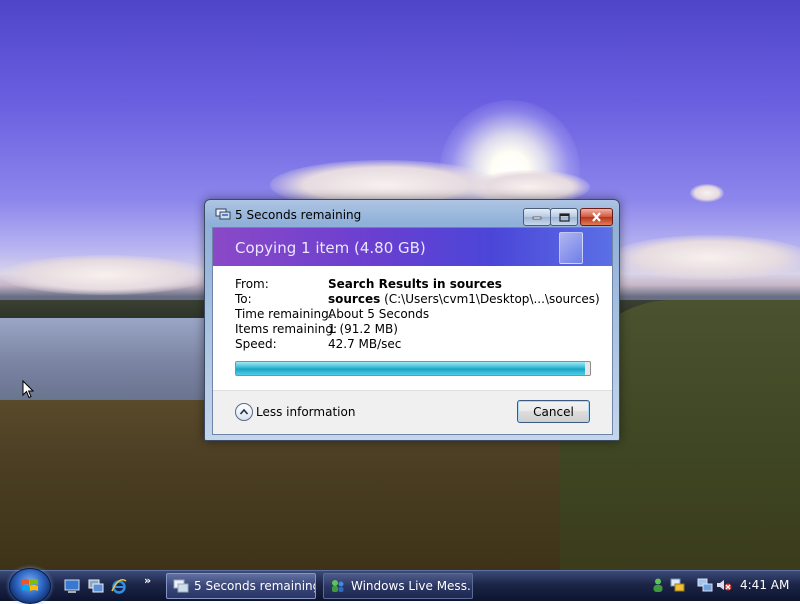  Describe the element at coordinates (553, 411) in the screenshot. I see `cancel-button: Cancel` at that location.